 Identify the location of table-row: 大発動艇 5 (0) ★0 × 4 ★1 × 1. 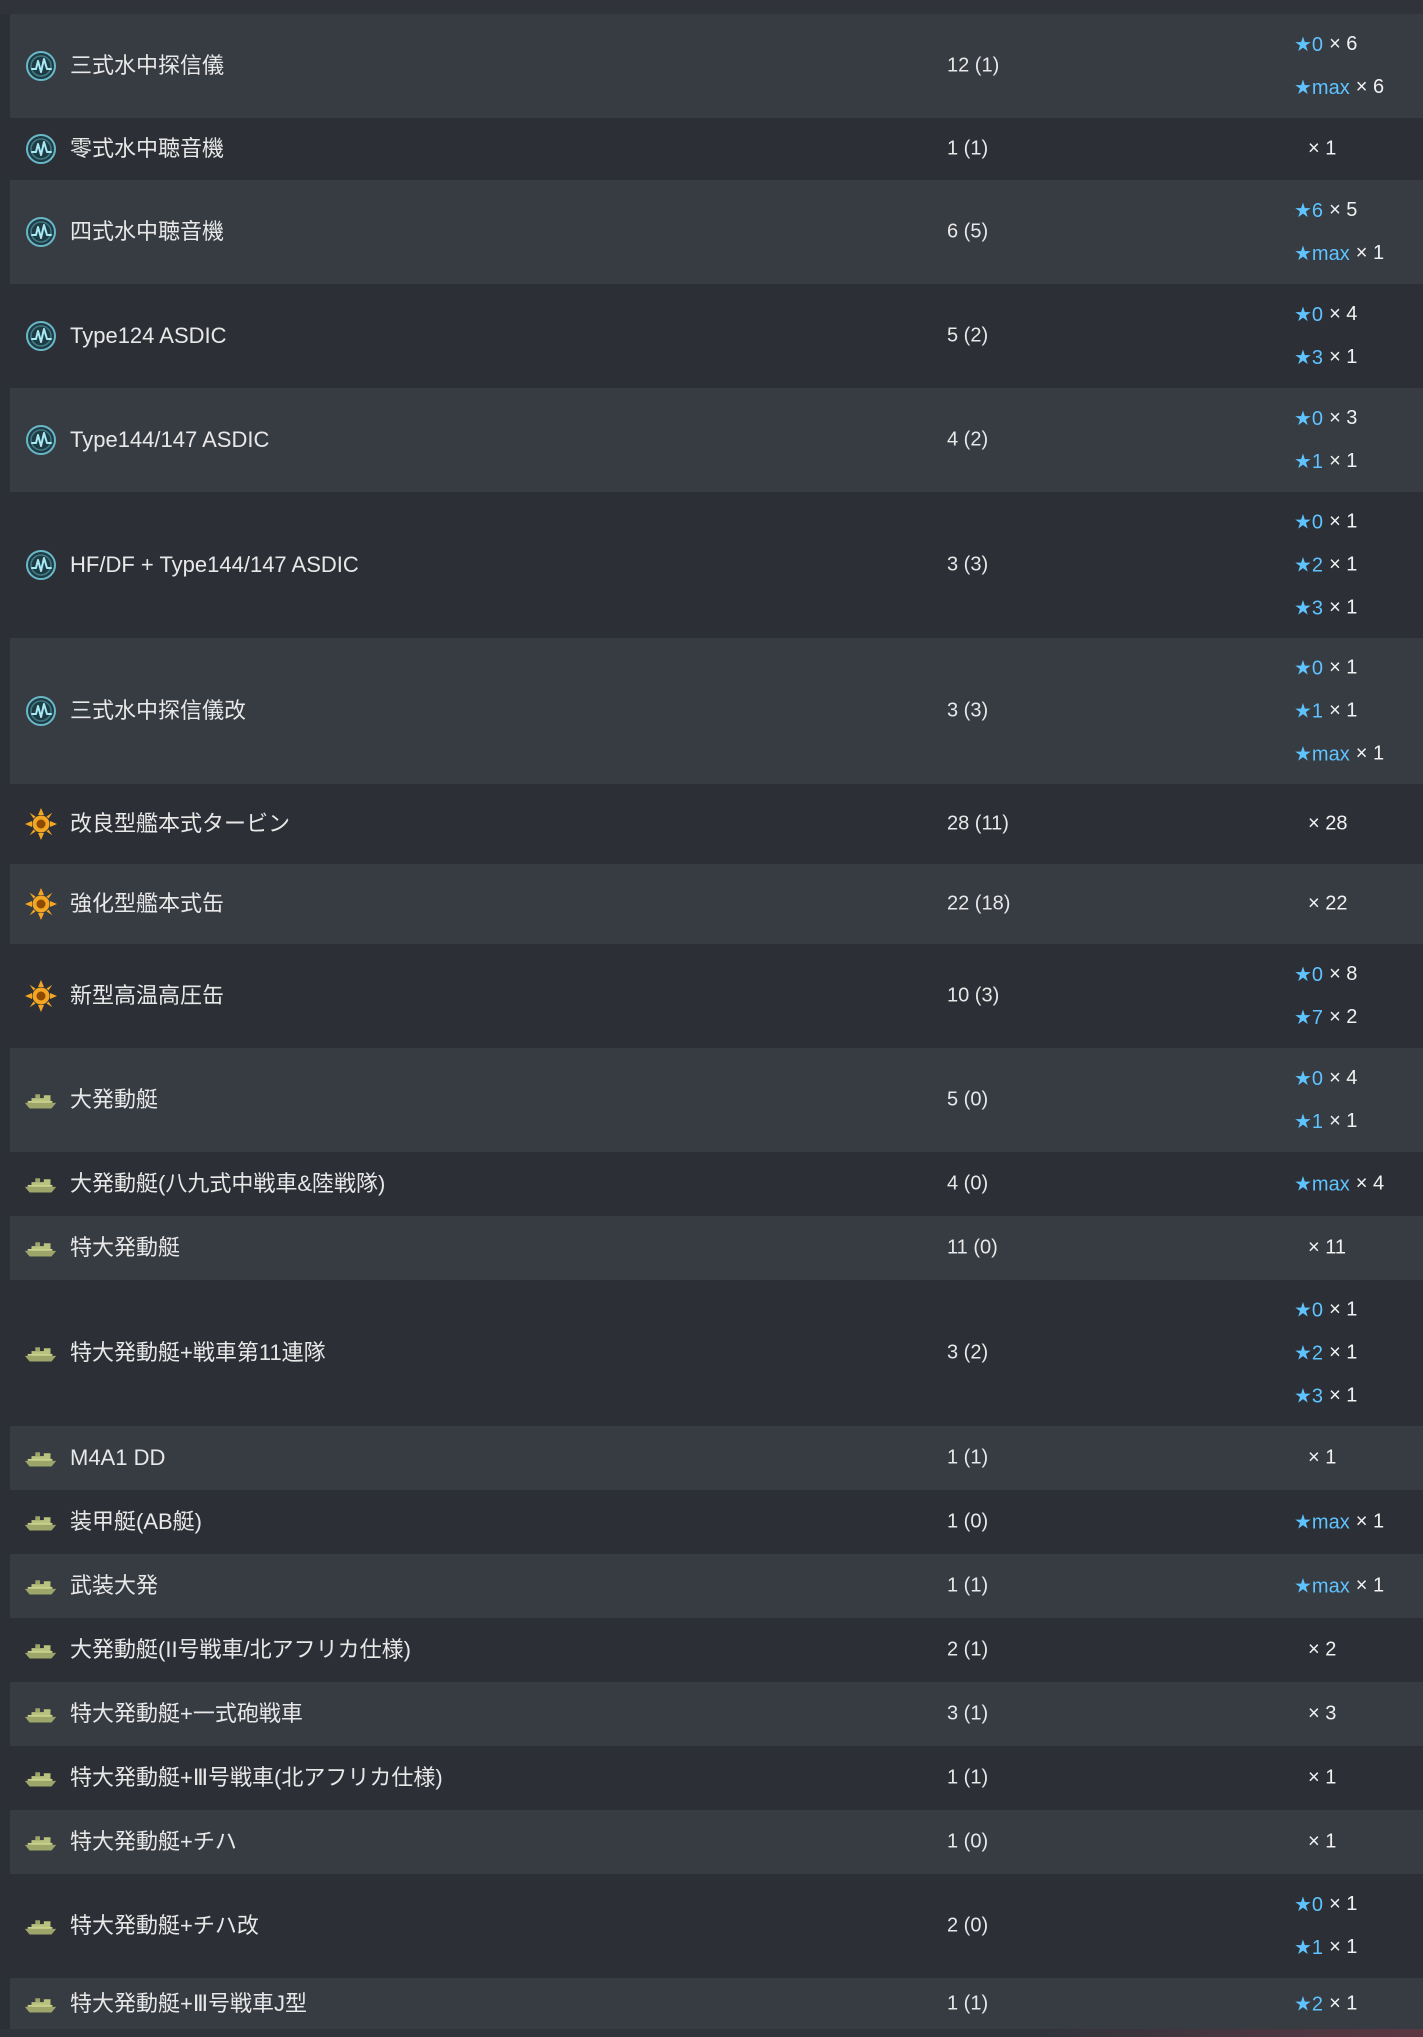
(716, 1100).